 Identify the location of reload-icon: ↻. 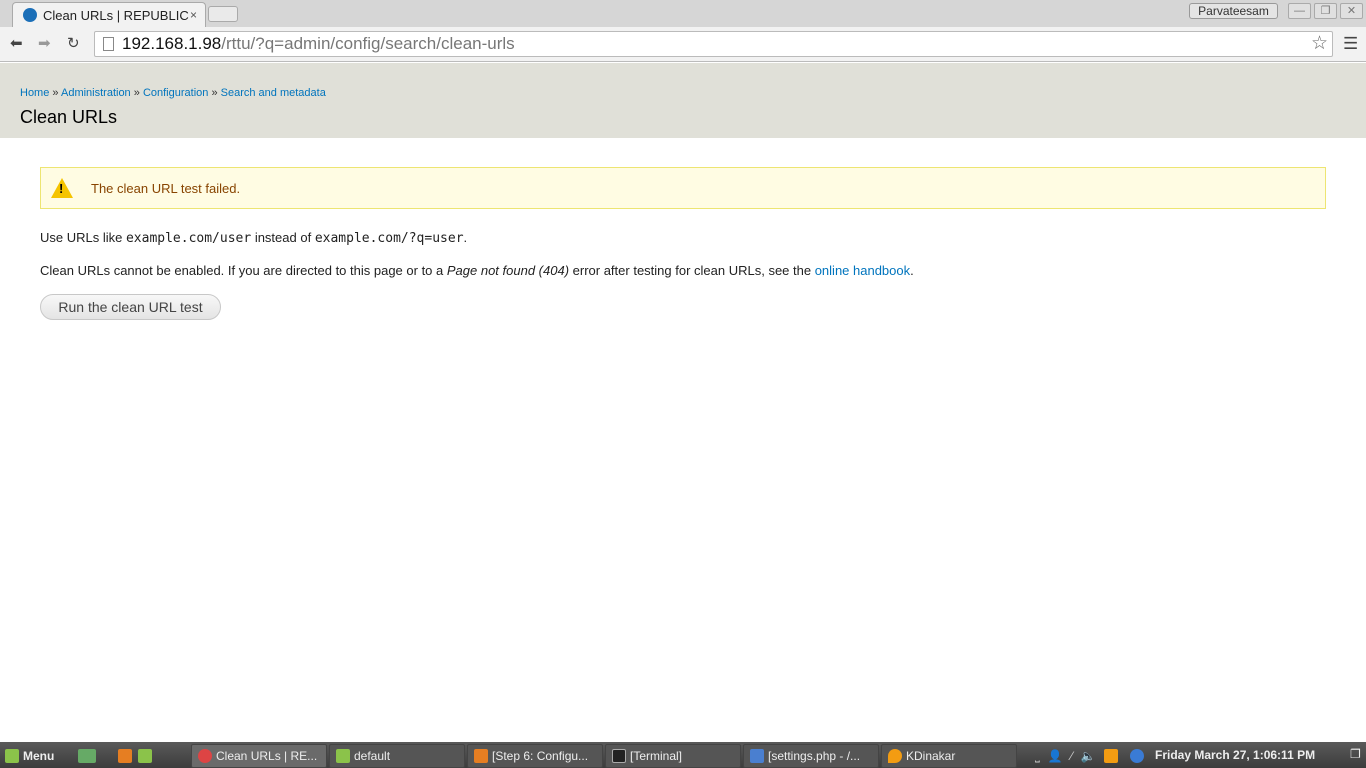
(73, 43).